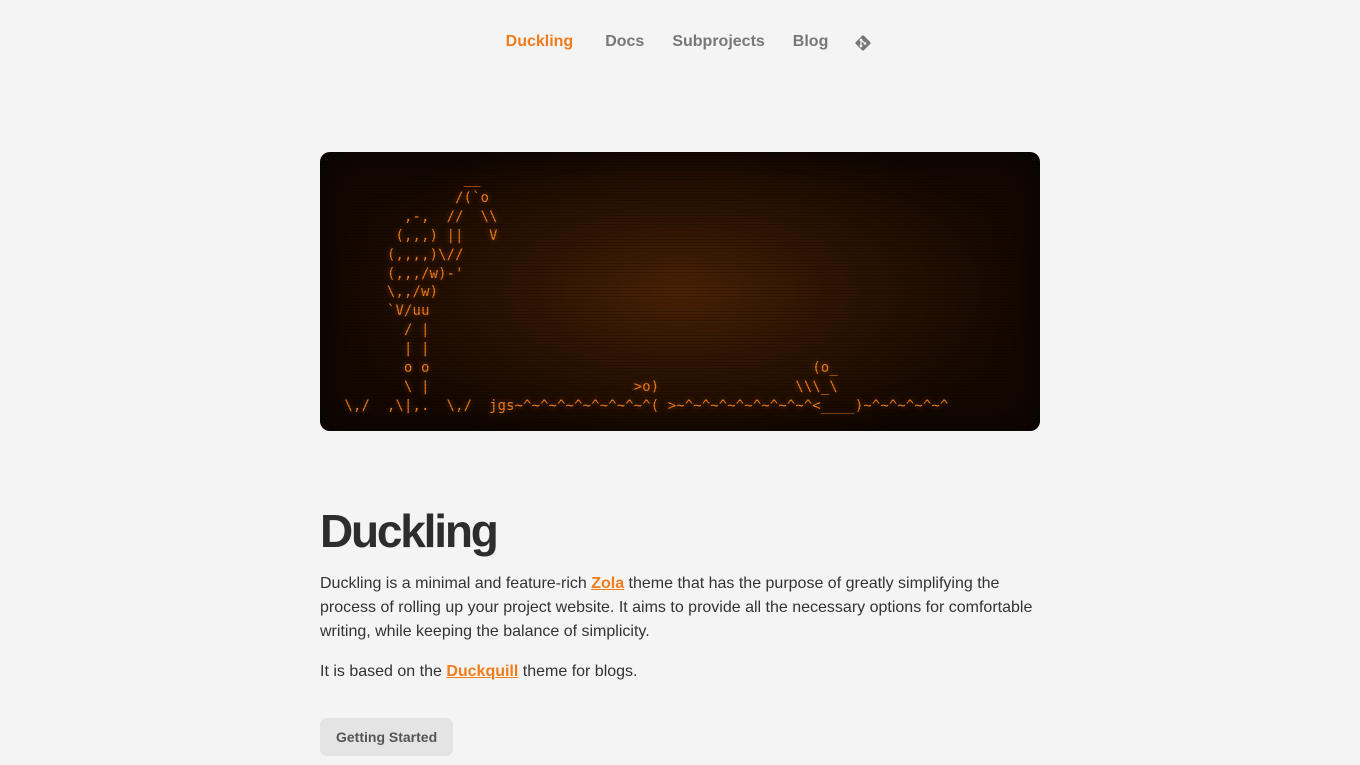 Image resolution: width=1360 pixels, height=765 pixels. Describe the element at coordinates (624, 42) in the screenshot. I see `nav-item-docs: Docs` at that location.